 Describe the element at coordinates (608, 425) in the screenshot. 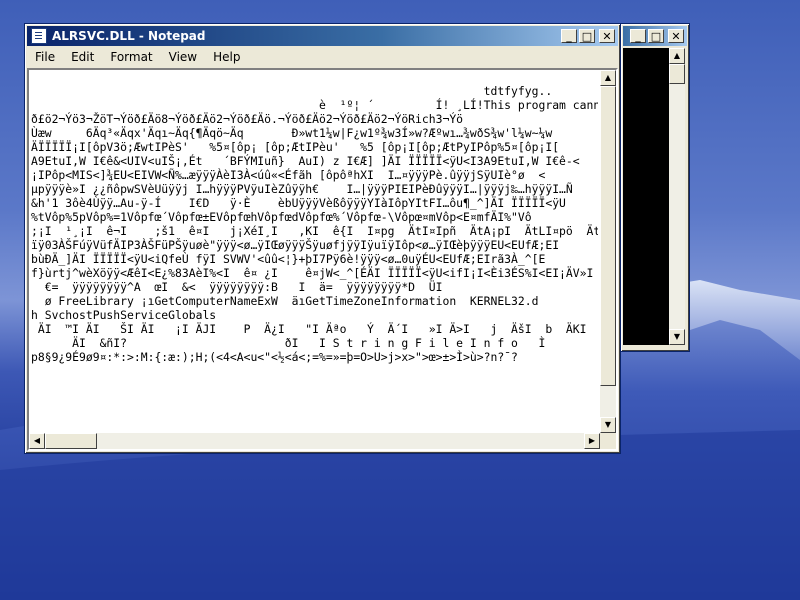

I see `scroll-down-button: ▼` at that location.